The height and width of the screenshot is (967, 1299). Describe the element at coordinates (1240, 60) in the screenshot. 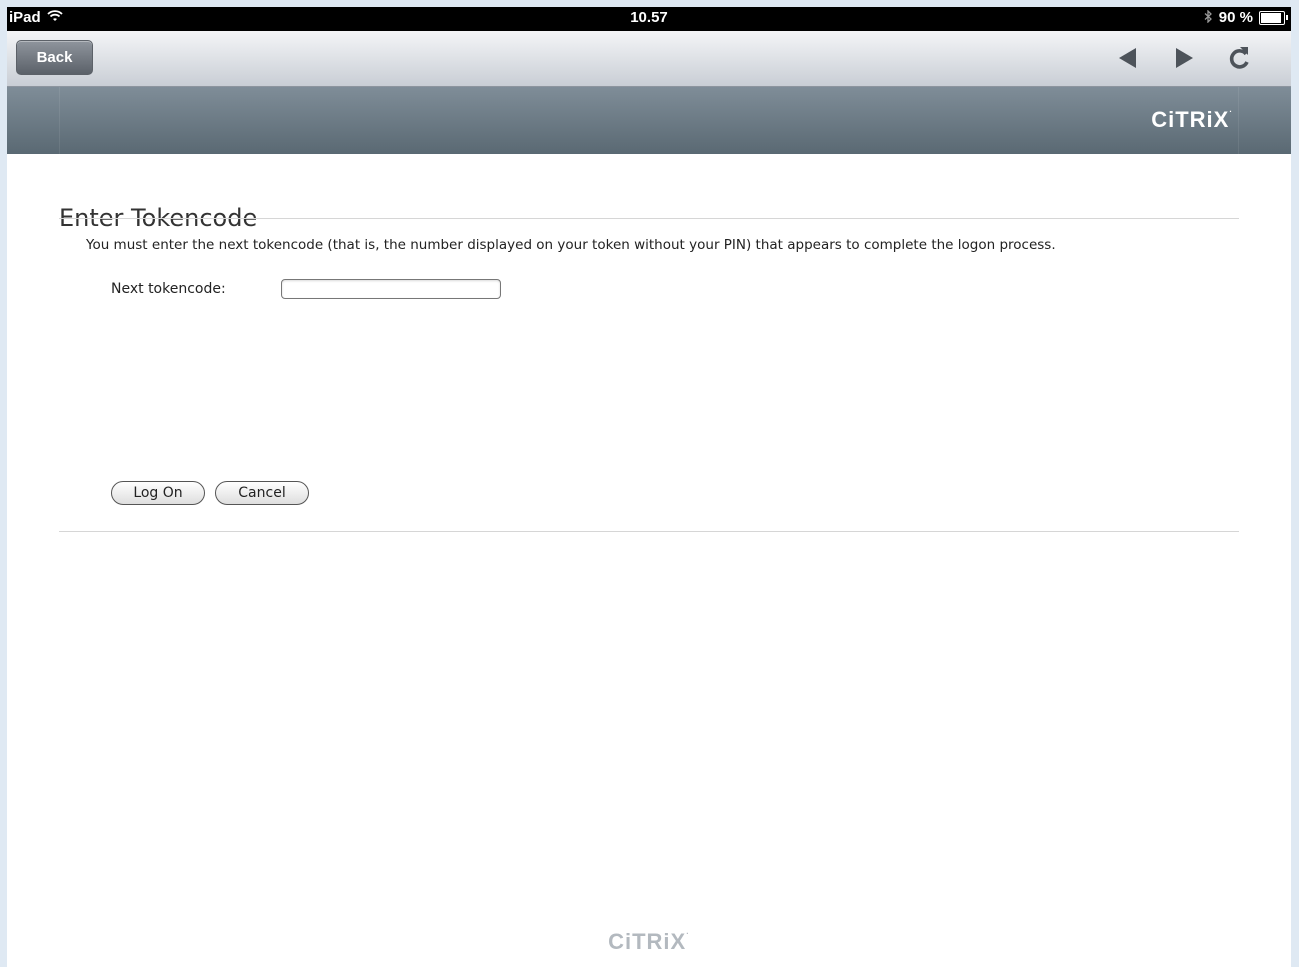

I see `reload-icon` at that location.